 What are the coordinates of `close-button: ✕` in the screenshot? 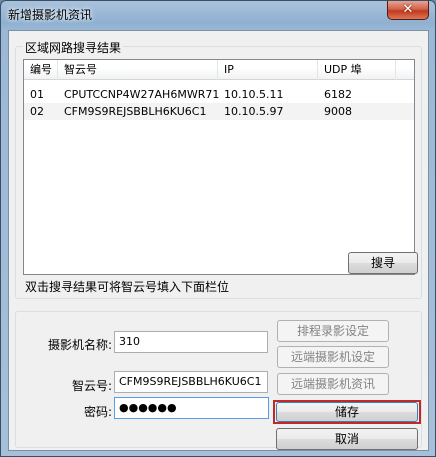 It's located at (408, 10).